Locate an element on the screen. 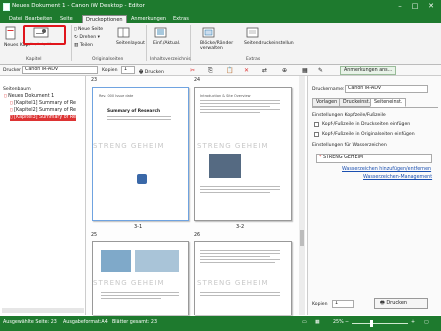  kopien-field-right: 1 is located at coordinates (343, 304).